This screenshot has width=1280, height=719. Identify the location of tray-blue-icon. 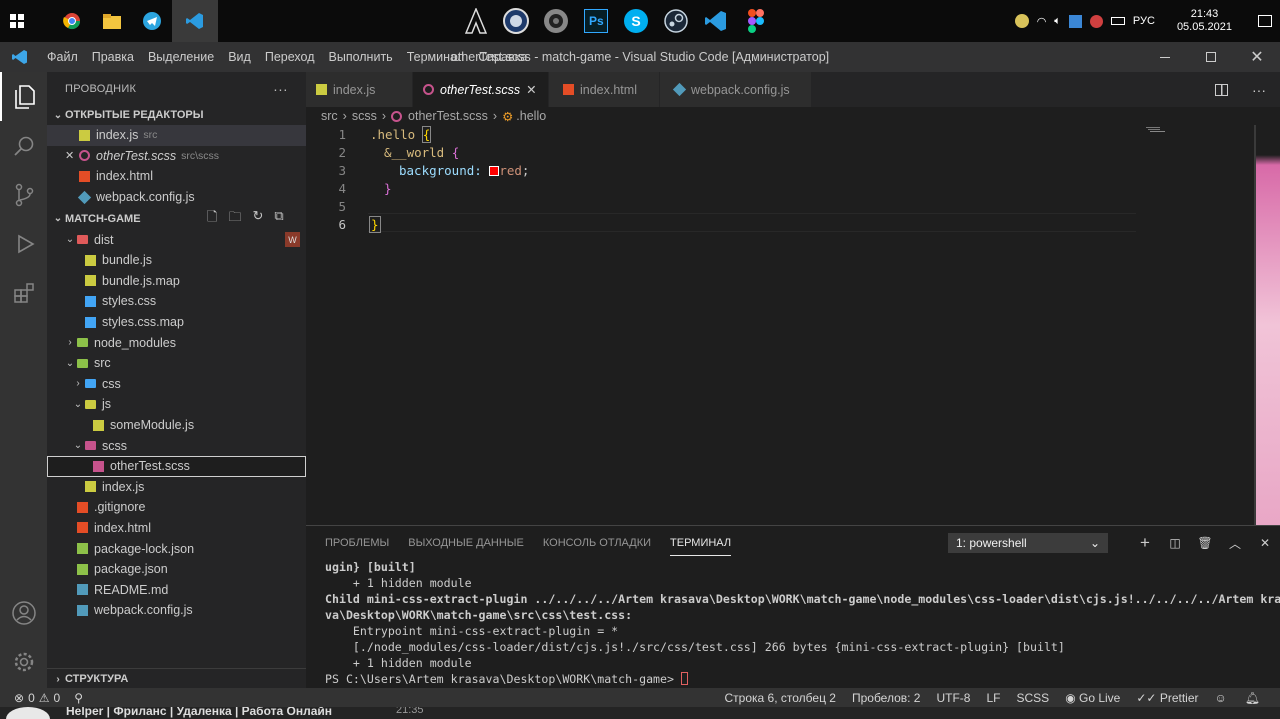
(1075, 21).